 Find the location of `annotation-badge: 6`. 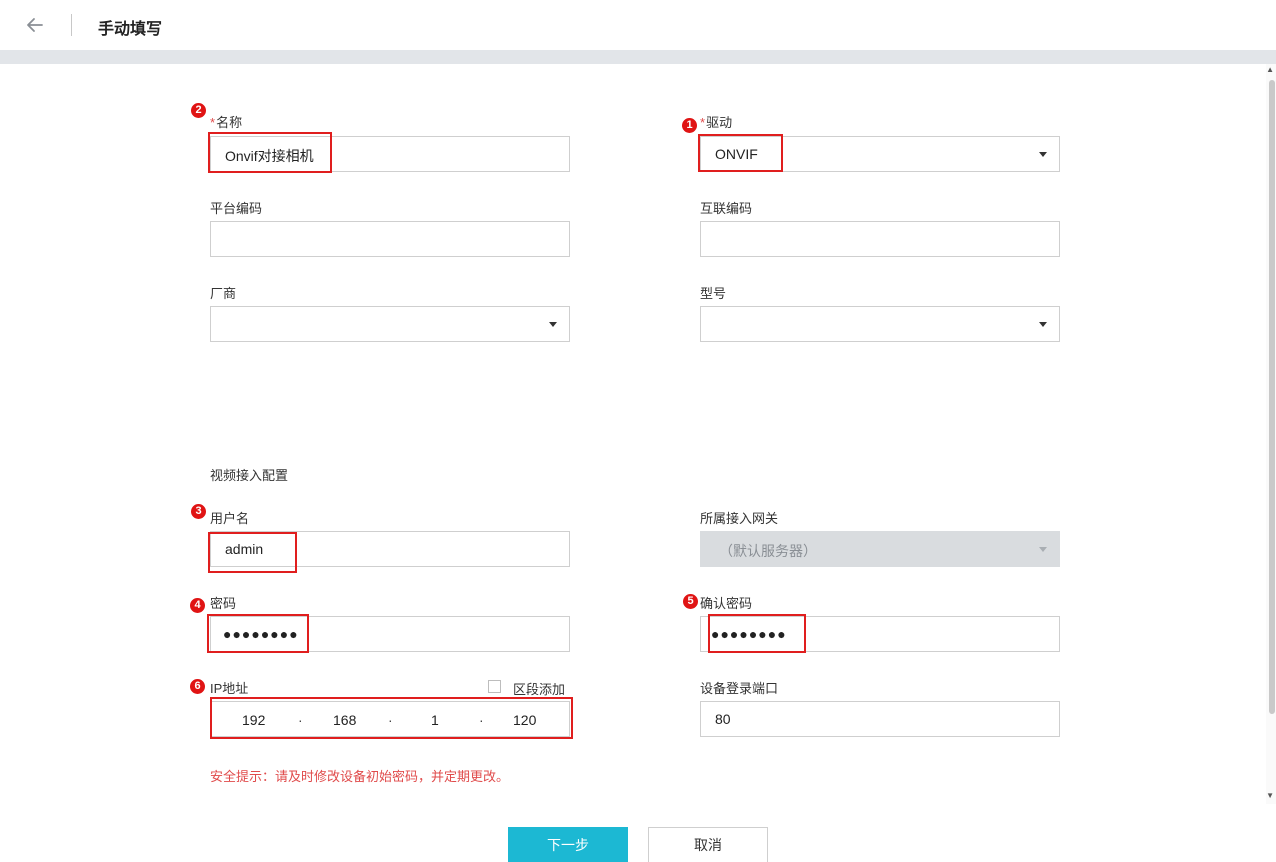

annotation-badge: 6 is located at coordinates (197, 686).